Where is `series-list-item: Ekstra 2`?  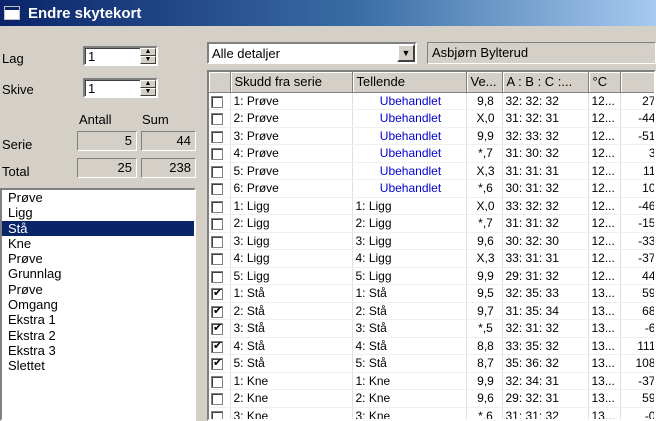 series-list-item: Ekstra 2 is located at coordinates (98, 335).